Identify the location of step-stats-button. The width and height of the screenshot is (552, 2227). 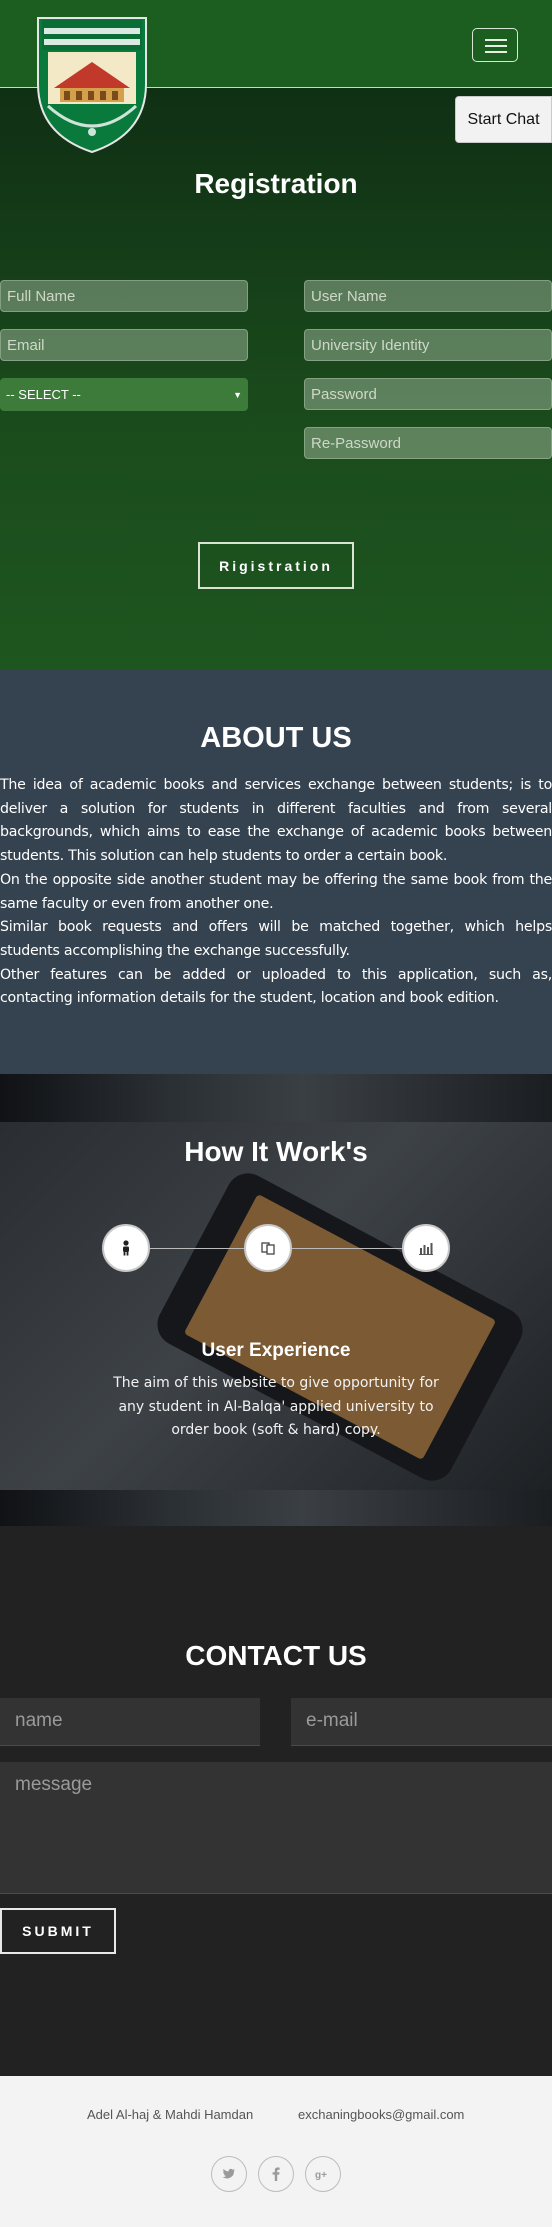
(426, 1248).